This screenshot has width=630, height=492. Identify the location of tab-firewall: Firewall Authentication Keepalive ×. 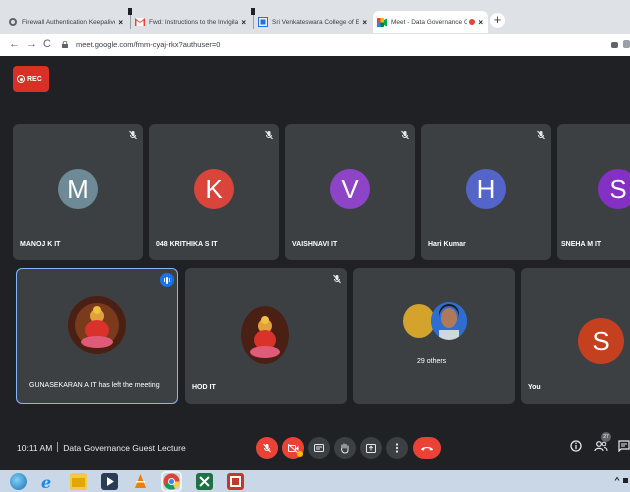
(66, 22).